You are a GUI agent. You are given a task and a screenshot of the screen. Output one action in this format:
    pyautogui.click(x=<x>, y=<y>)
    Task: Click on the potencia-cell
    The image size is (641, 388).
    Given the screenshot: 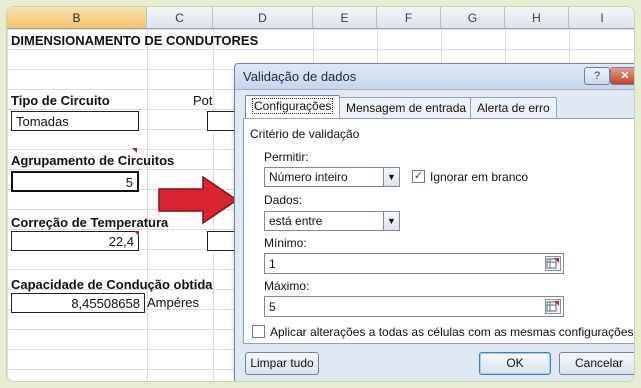 What is the action you would take?
    pyautogui.click(x=222, y=121)
    